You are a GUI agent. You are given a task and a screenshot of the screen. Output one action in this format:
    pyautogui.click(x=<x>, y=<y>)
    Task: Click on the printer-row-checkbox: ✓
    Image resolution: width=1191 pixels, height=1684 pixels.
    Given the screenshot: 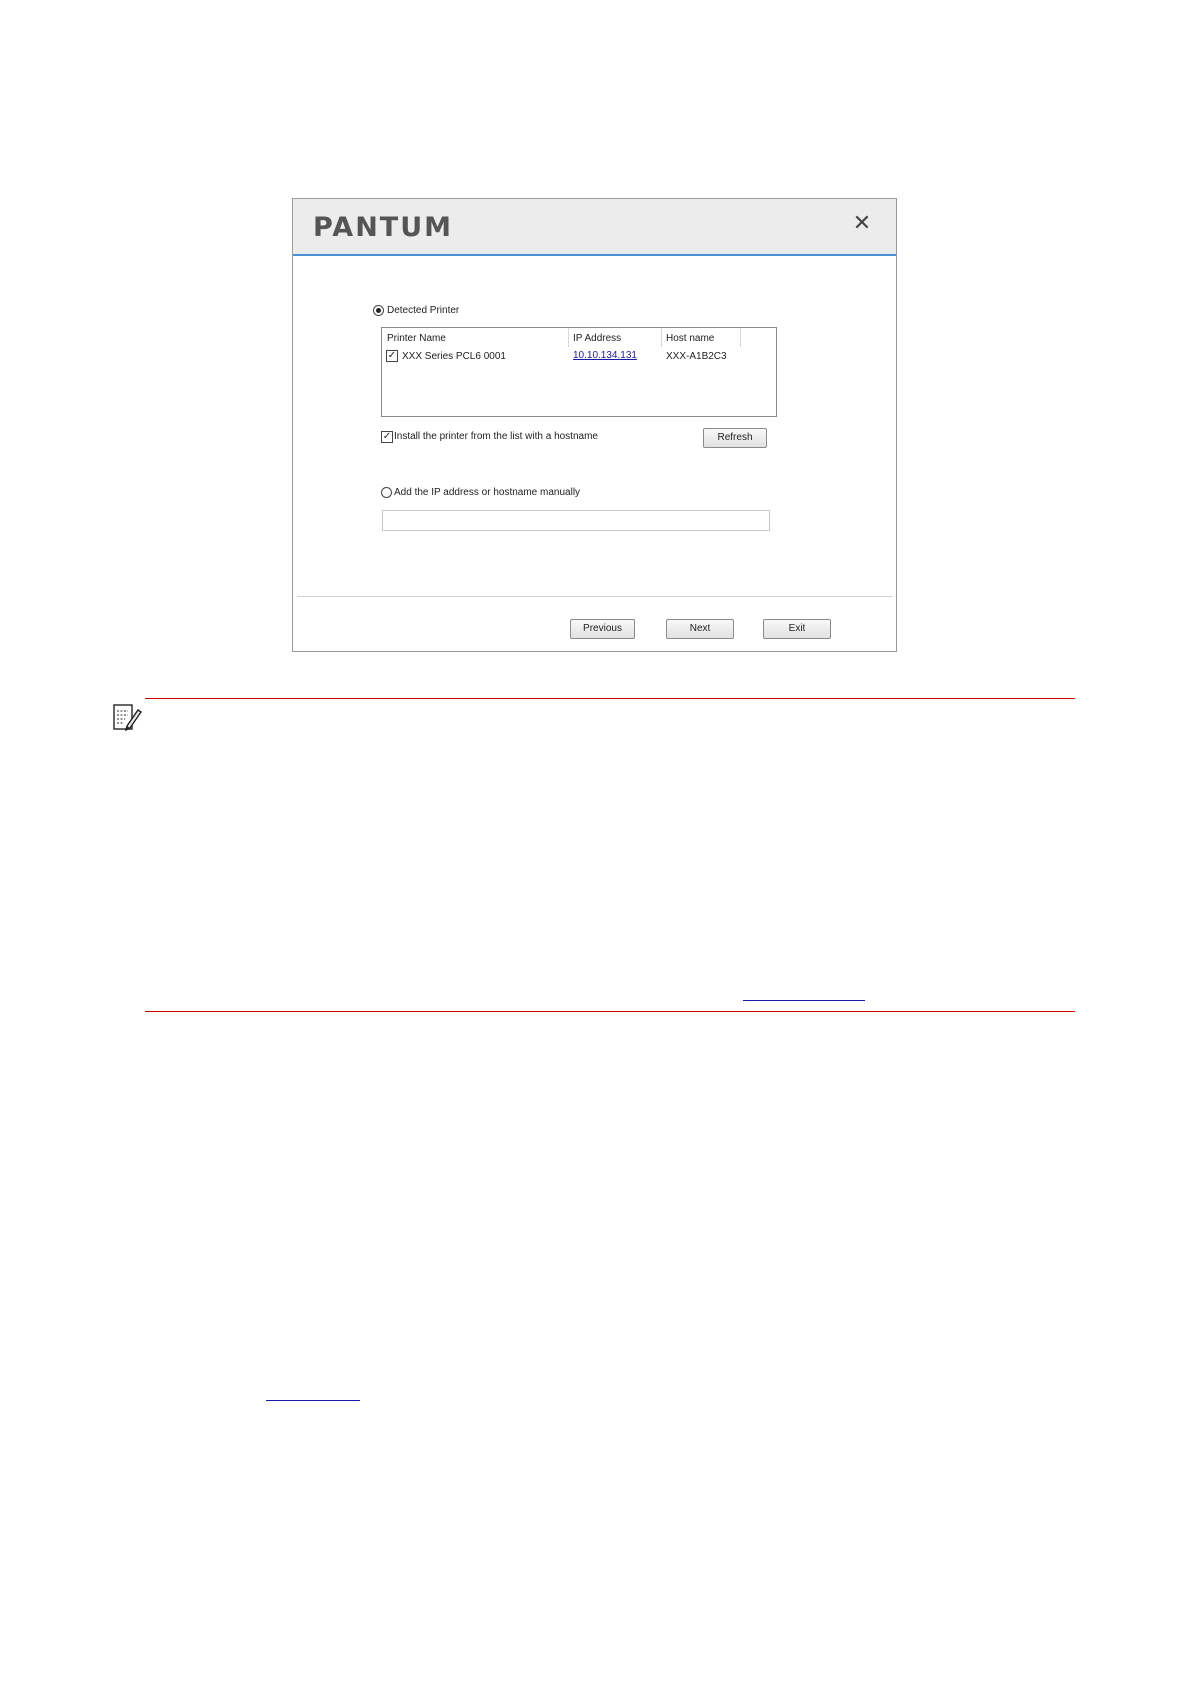 What is the action you would take?
    pyautogui.click(x=392, y=356)
    